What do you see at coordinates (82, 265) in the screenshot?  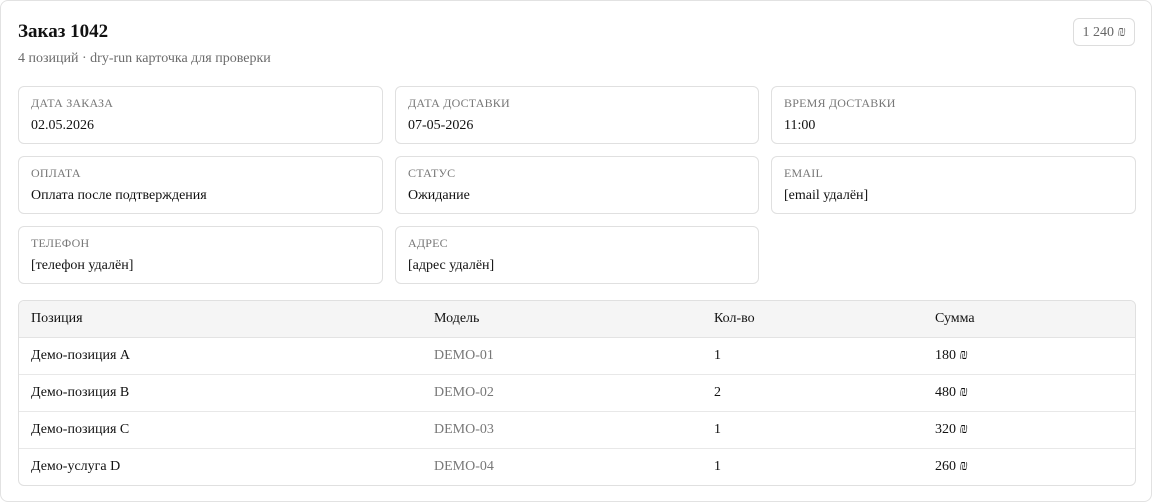 I see `field-value: [телефон удалён]` at bounding box center [82, 265].